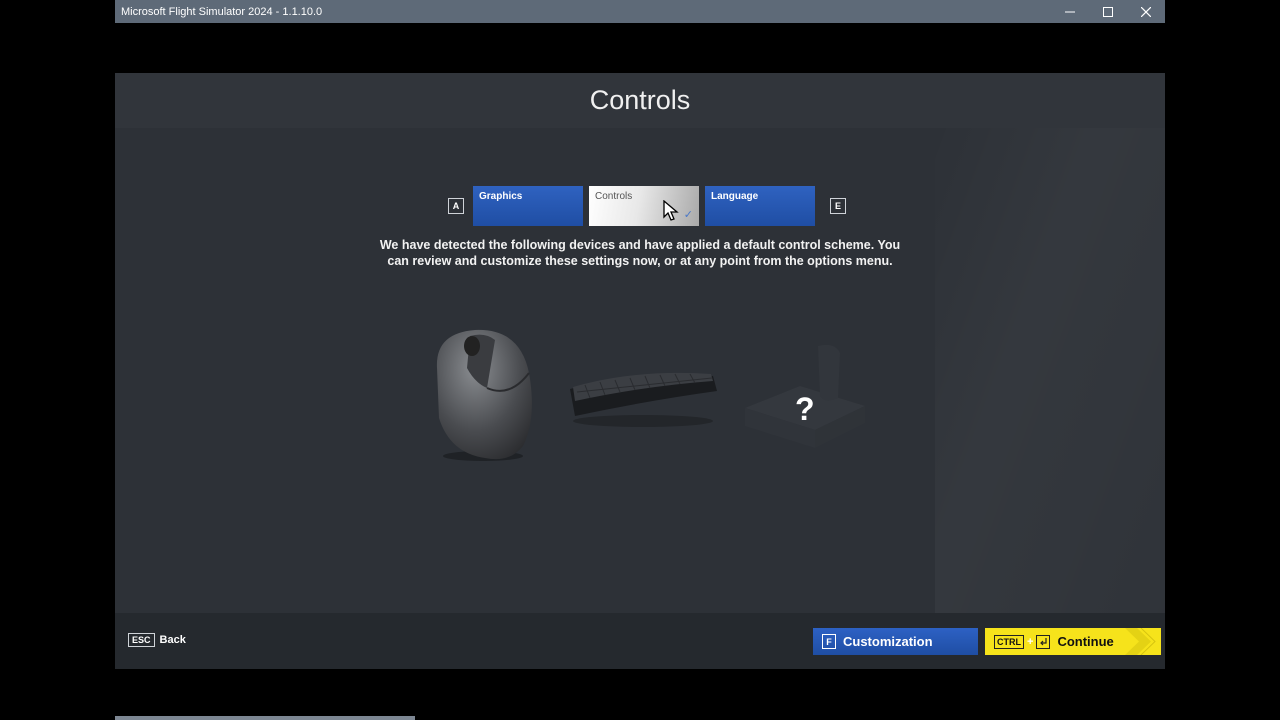  I want to click on prev-tab-key: A, so click(456, 206).